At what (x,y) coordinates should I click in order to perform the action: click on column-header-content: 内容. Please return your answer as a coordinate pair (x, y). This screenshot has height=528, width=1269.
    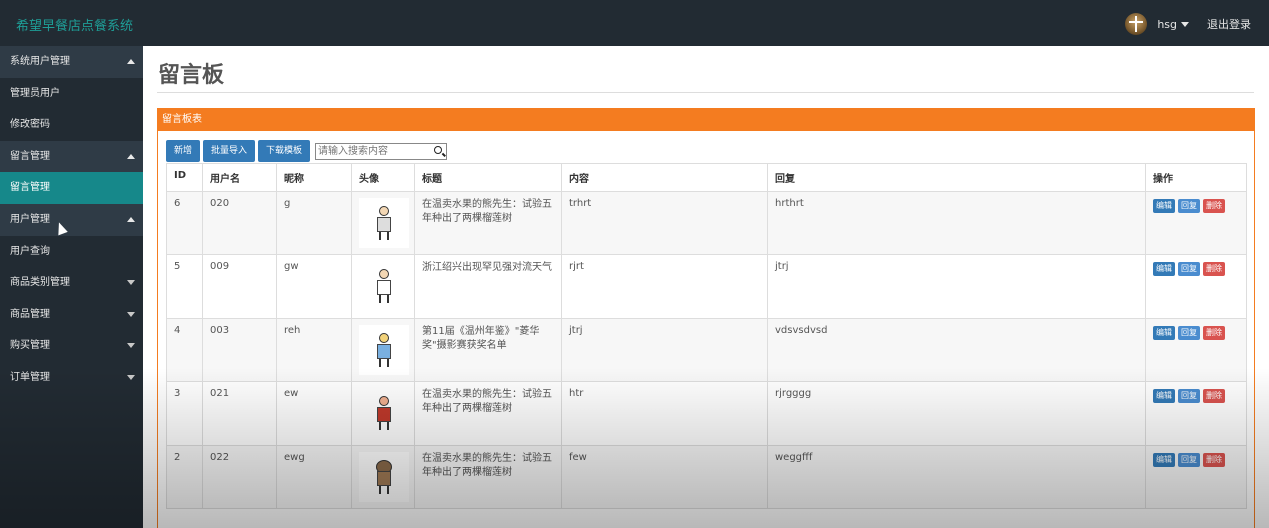
    Looking at the image, I should click on (664, 177).